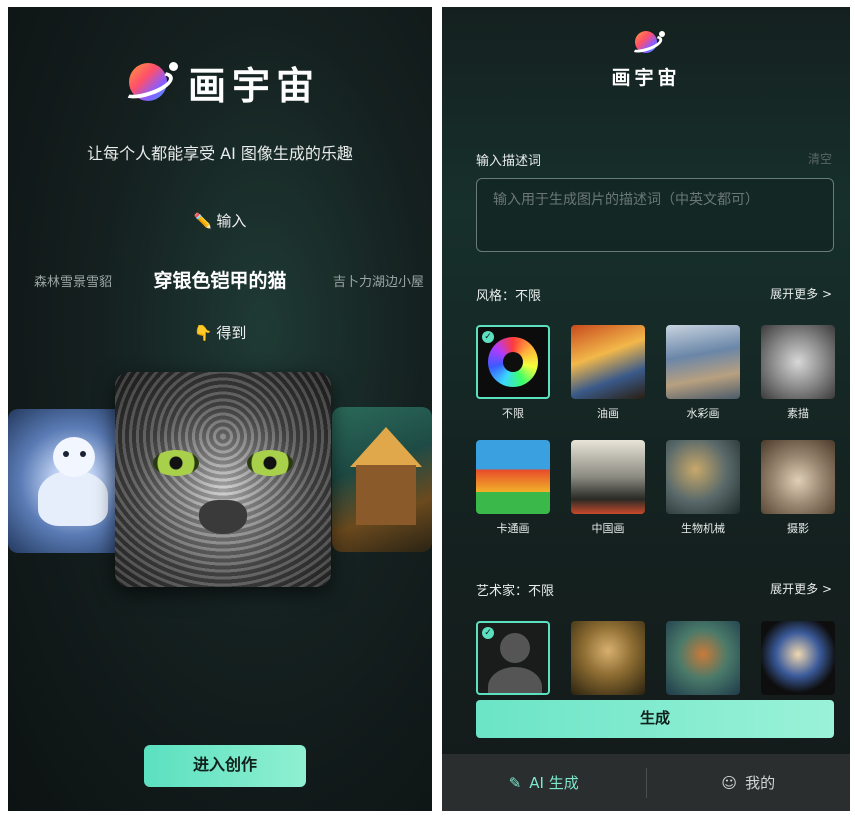 This screenshot has height=818, width=855. I want to click on step-input-label: ✏️ 输入, so click(220, 221).